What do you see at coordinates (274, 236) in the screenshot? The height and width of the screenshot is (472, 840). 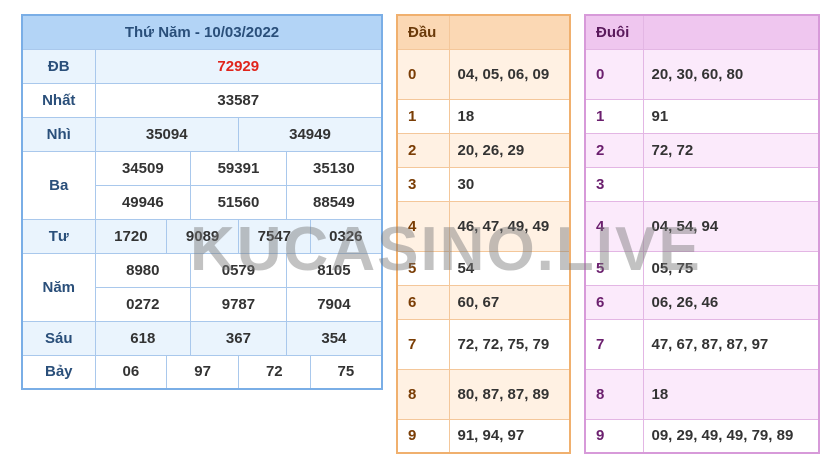 I see `prize-value: 7547` at bounding box center [274, 236].